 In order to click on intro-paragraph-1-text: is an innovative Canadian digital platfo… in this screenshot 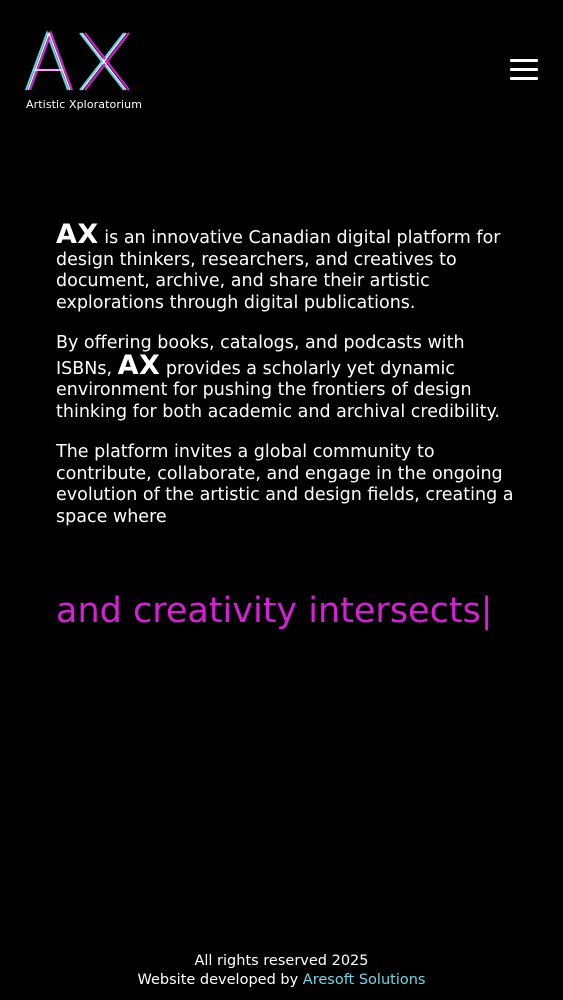, I will do `click(278, 270)`.